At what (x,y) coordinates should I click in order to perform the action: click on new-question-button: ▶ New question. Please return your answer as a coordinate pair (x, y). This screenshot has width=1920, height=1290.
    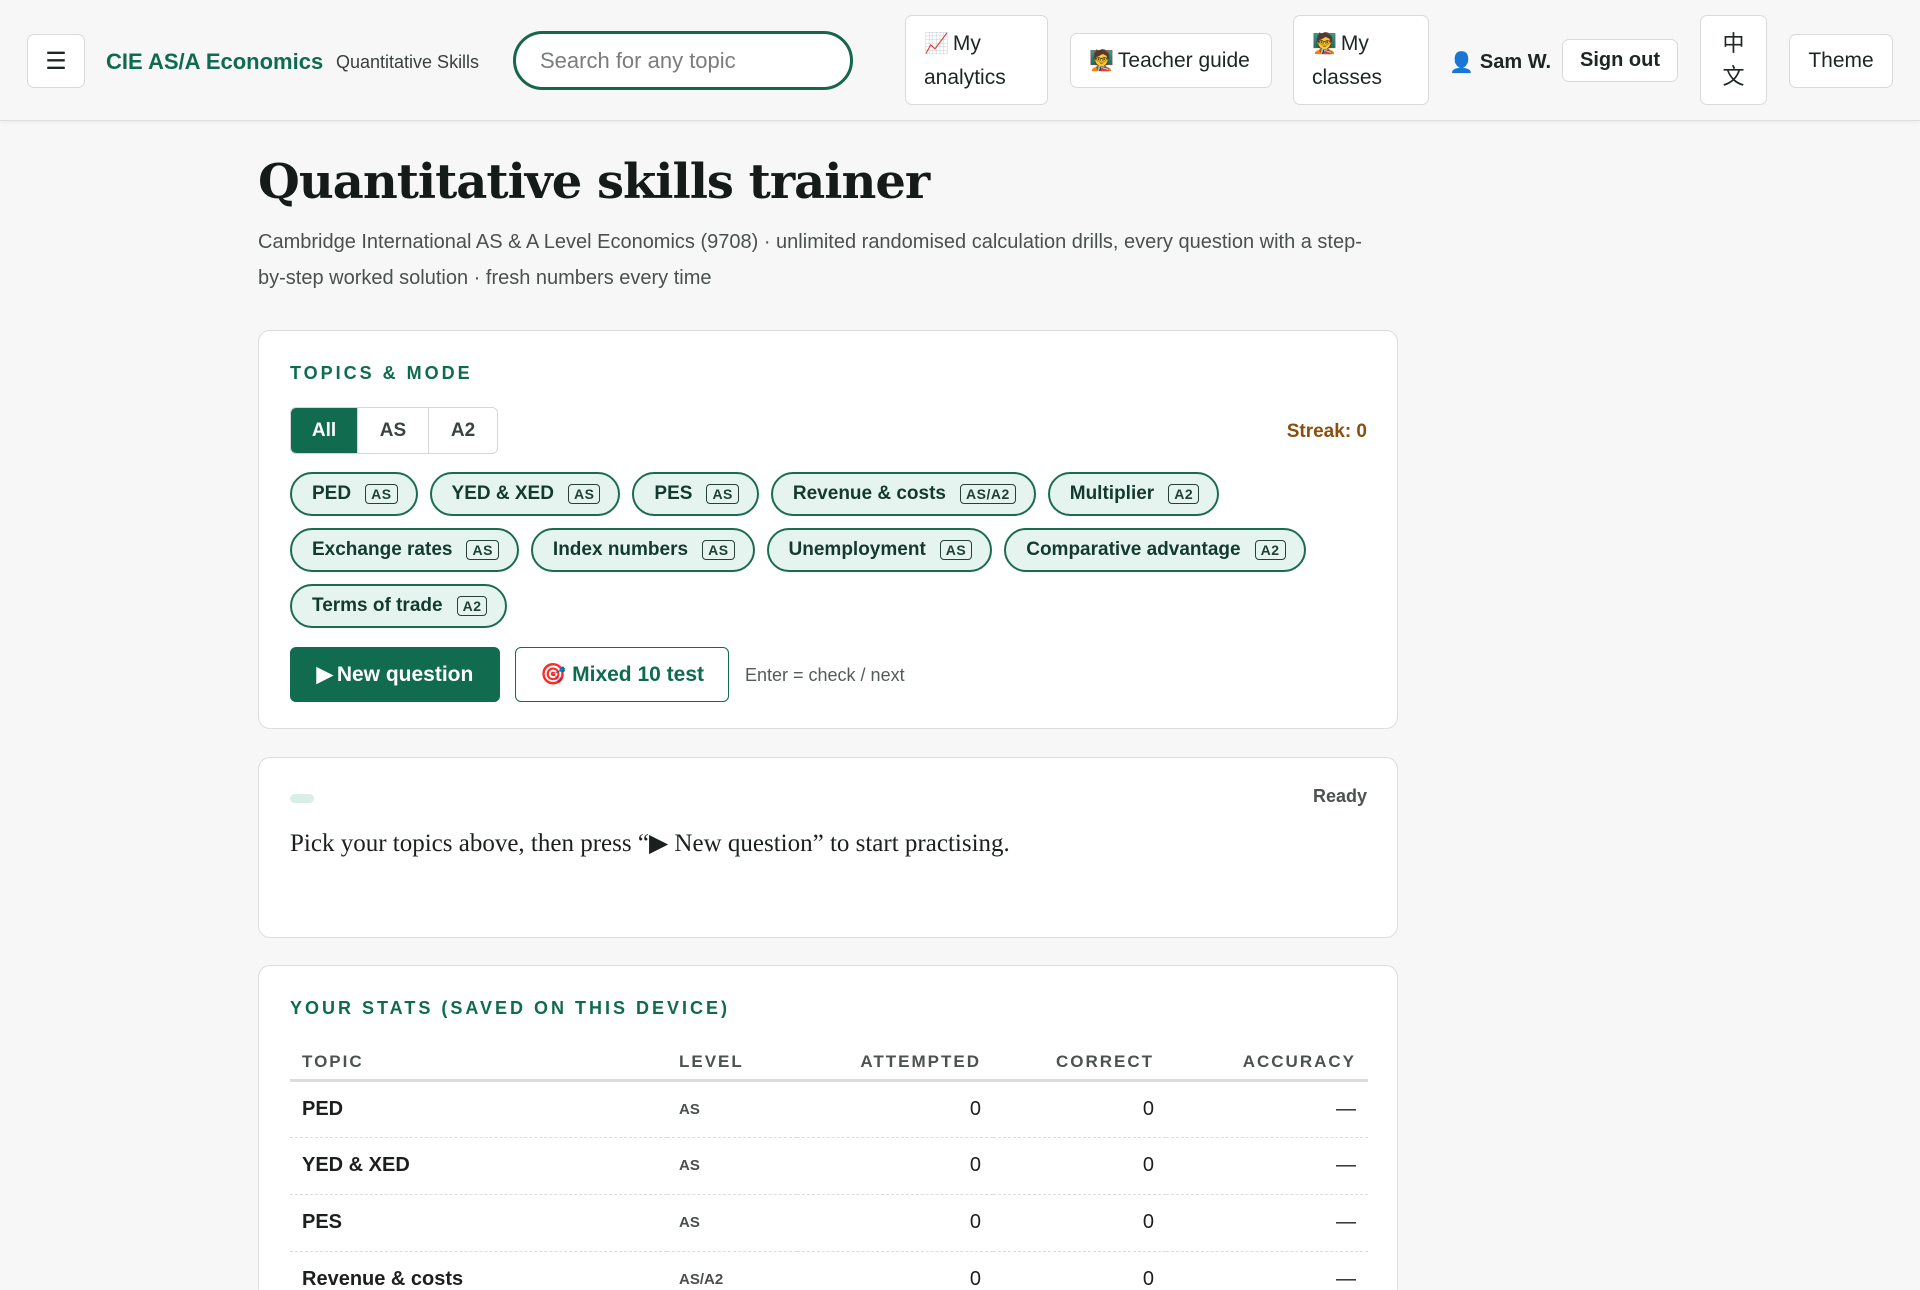
    Looking at the image, I should click on (395, 674).